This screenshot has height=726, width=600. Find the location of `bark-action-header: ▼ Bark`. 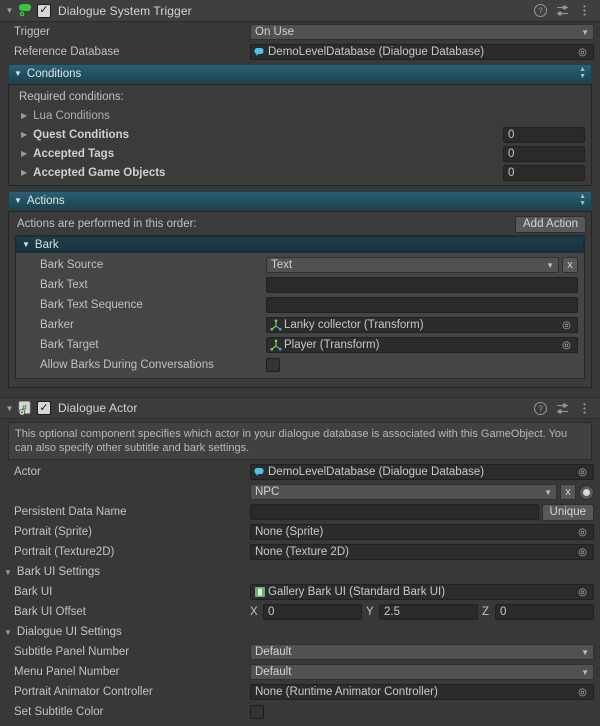

bark-action-header: ▼ Bark is located at coordinates (300, 244).